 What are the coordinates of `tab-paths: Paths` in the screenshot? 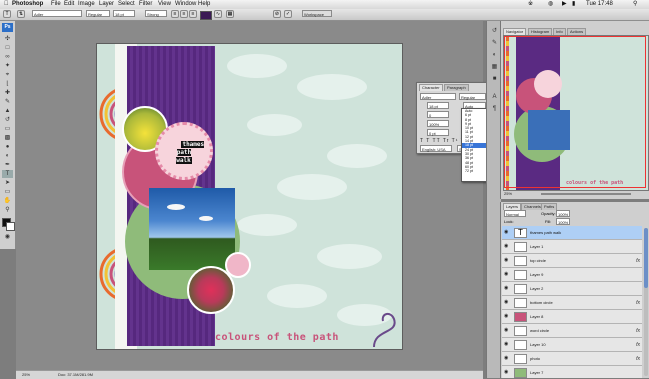 It's located at (549, 206).